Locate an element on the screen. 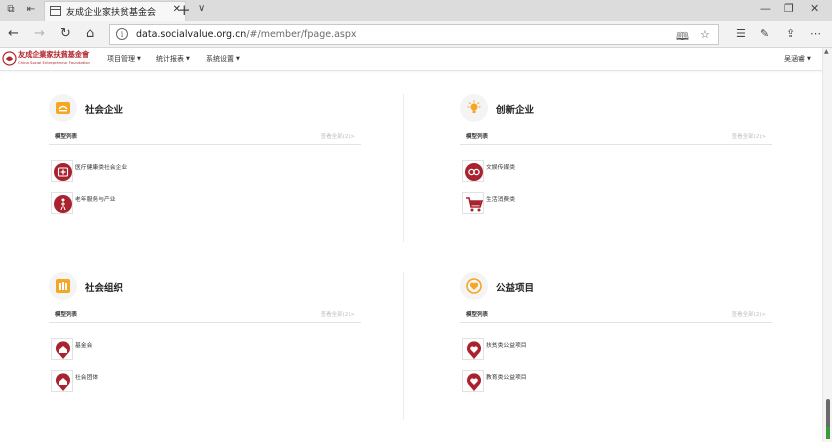 Image resolution: width=832 pixels, height=442 pixels. list-item: 老年服务与产业 is located at coordinates (151, 204).